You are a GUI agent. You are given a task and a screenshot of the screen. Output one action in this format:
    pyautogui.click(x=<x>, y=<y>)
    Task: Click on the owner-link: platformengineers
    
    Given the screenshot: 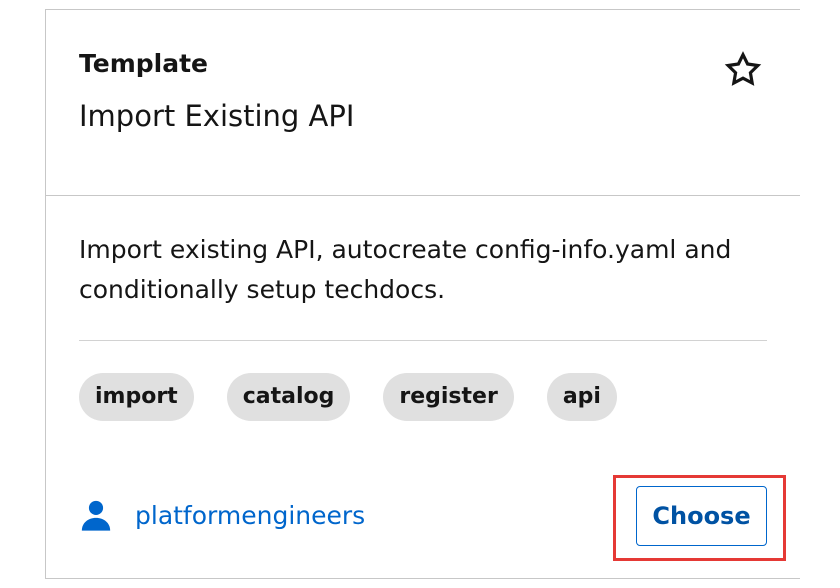 What is the action you would take?
    pyautogui.click(x=222, y=515)
    